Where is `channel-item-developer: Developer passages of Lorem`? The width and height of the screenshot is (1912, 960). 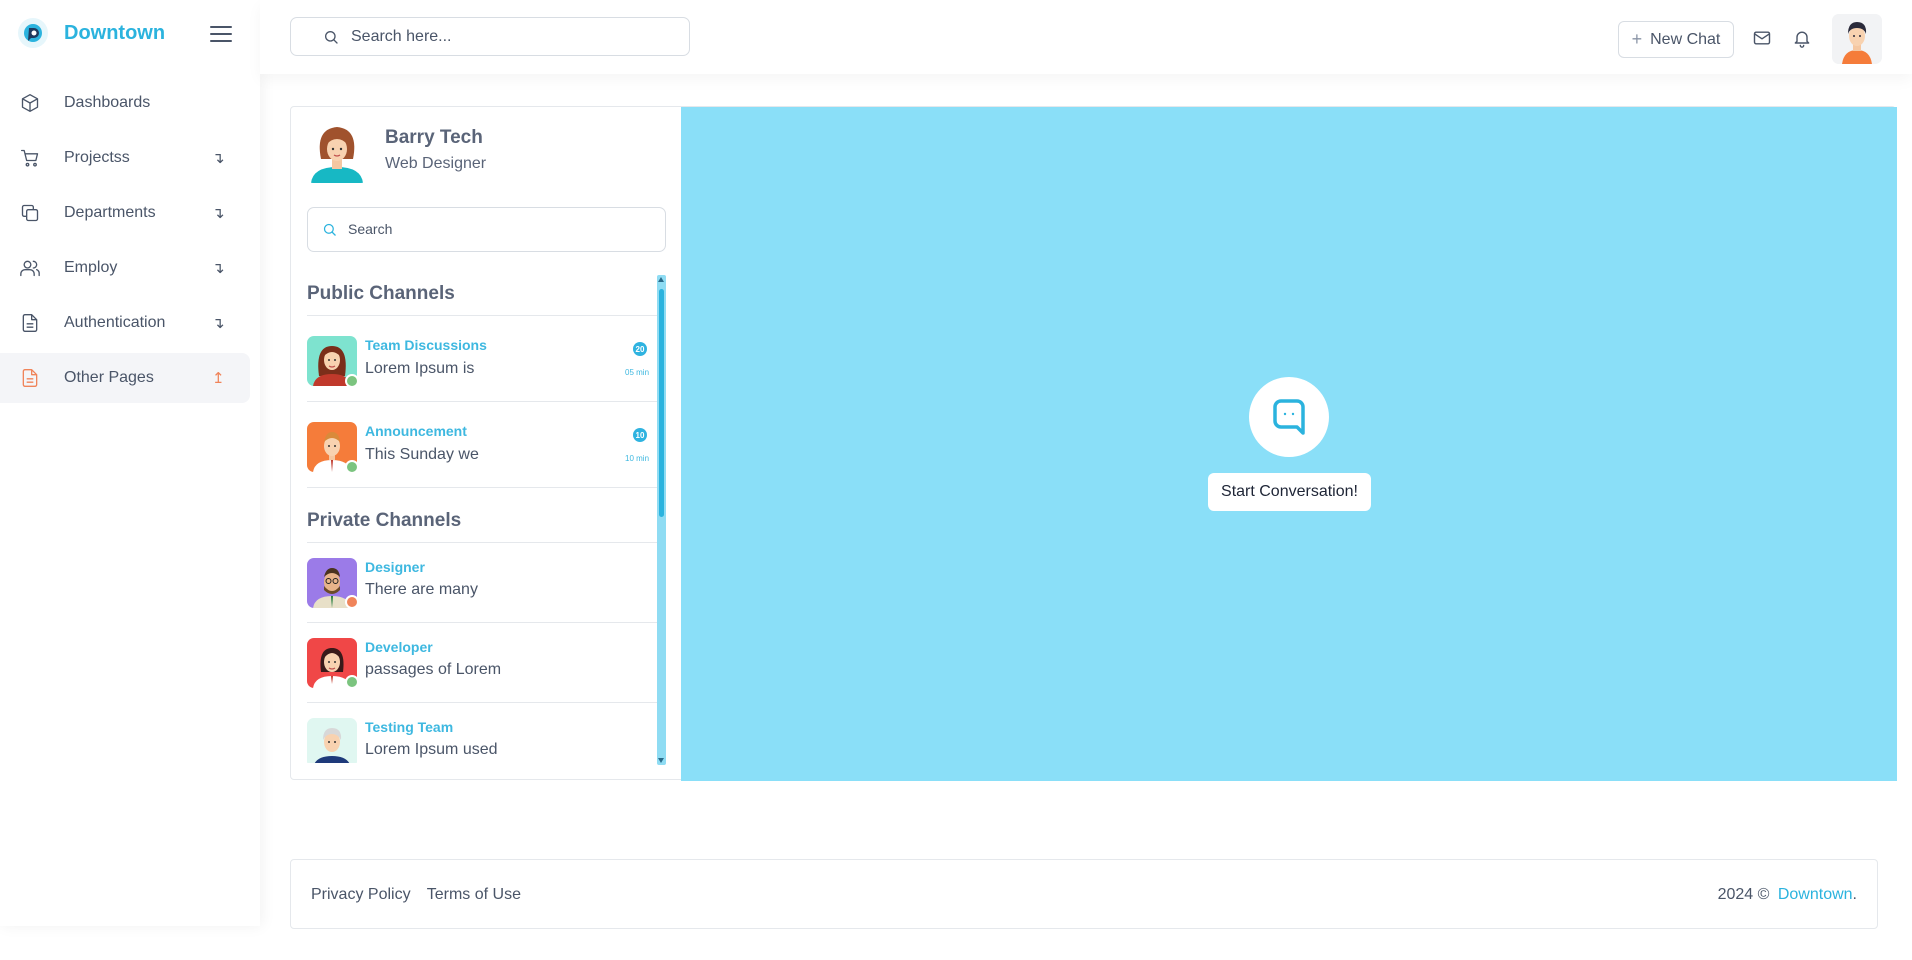 channel-item-developer: Developer passages of Lorem is located at coordinates (482, 663).